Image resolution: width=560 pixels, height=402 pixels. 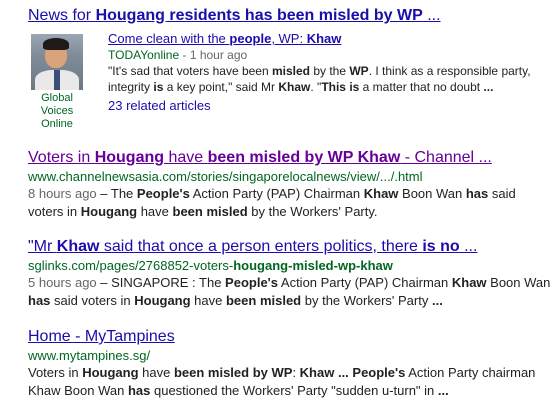 What do you see at coordinates (291, 337) in the screenshot?
I see `result-title-link: Home - MyTampines` at bounding box center [291, 337].